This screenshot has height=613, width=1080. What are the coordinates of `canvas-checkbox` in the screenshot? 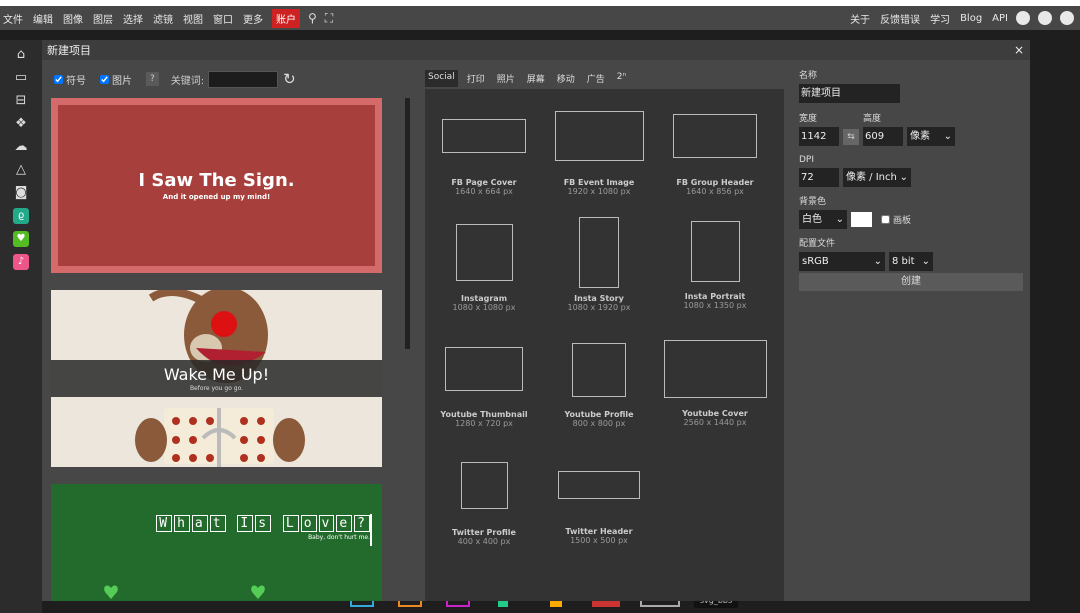 It's located at (885, 219).